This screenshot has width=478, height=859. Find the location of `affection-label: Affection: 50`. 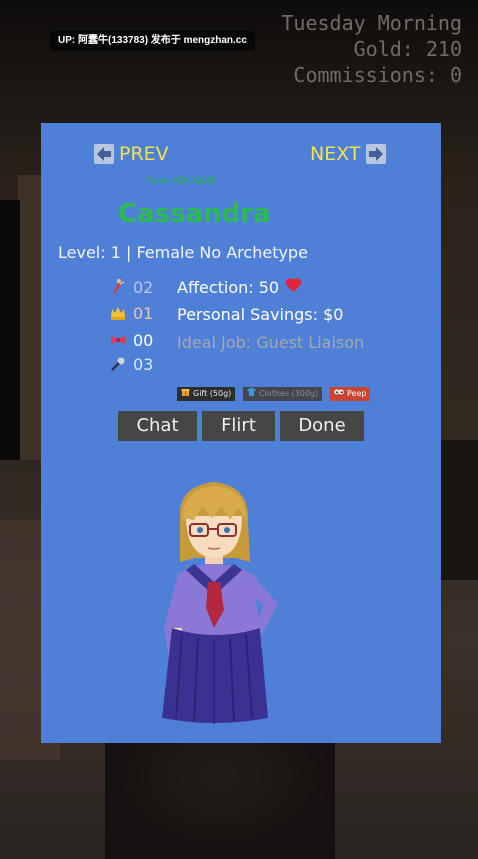

affection-label: Affection: 50 is located at coordinates (228, 287).